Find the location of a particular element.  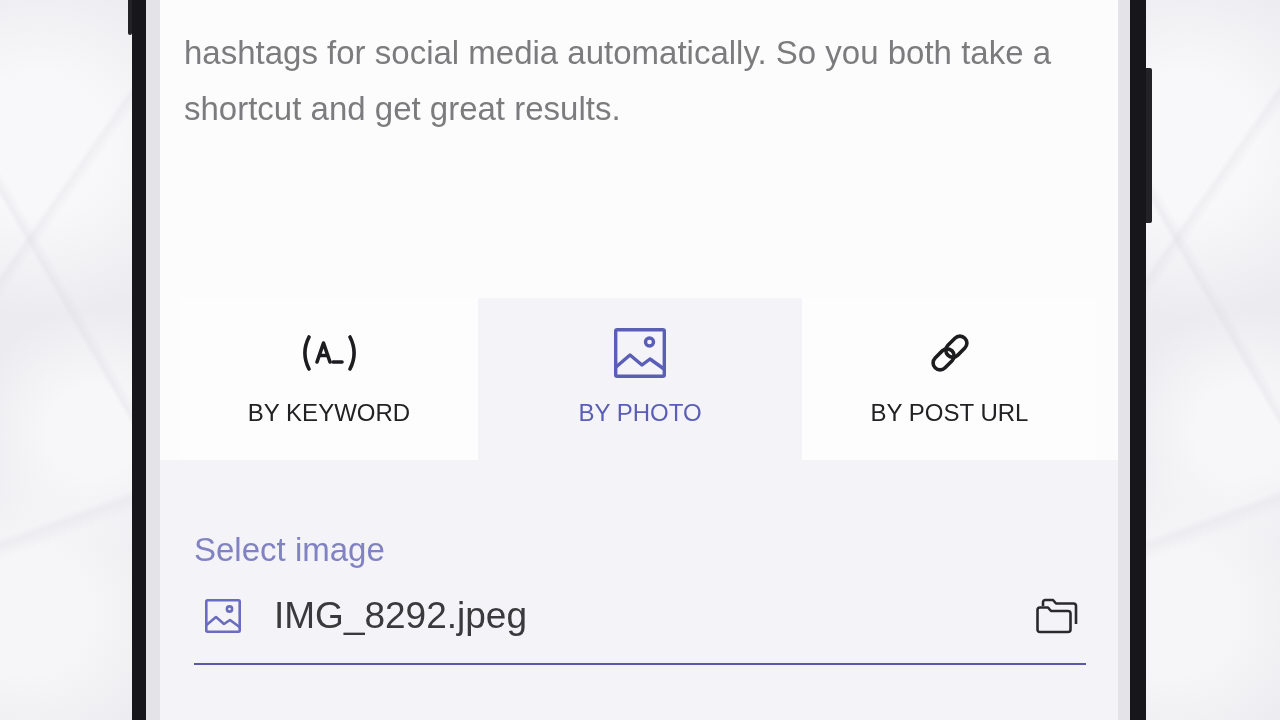

image-file-field: IMG_8292.jpeg is located at coordinates (640, 616).